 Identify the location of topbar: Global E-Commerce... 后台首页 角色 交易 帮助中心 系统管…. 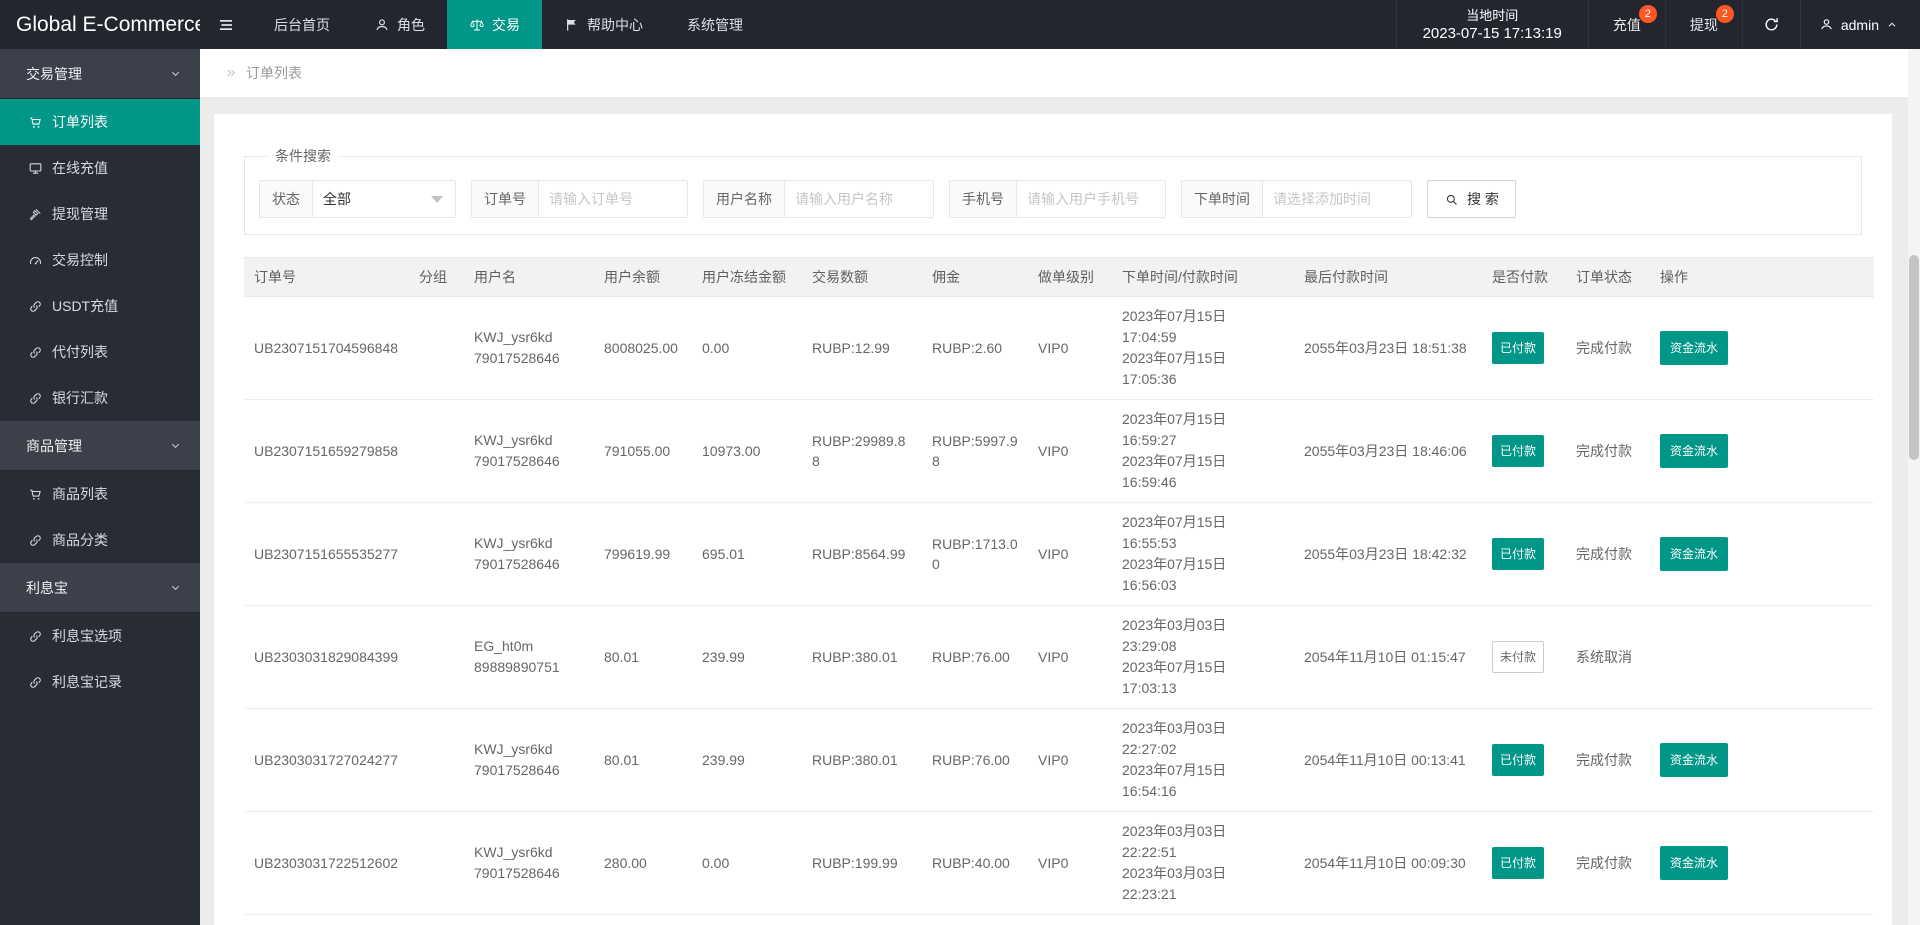
(960, 24).